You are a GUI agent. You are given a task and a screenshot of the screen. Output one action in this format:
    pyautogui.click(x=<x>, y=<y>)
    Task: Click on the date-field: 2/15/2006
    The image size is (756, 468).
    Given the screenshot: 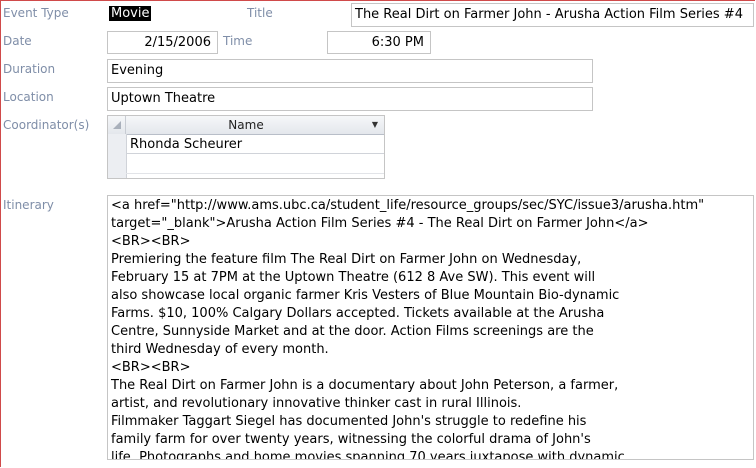 What is the action you would take?
    pyautogui.click(x=162, y=42)
    